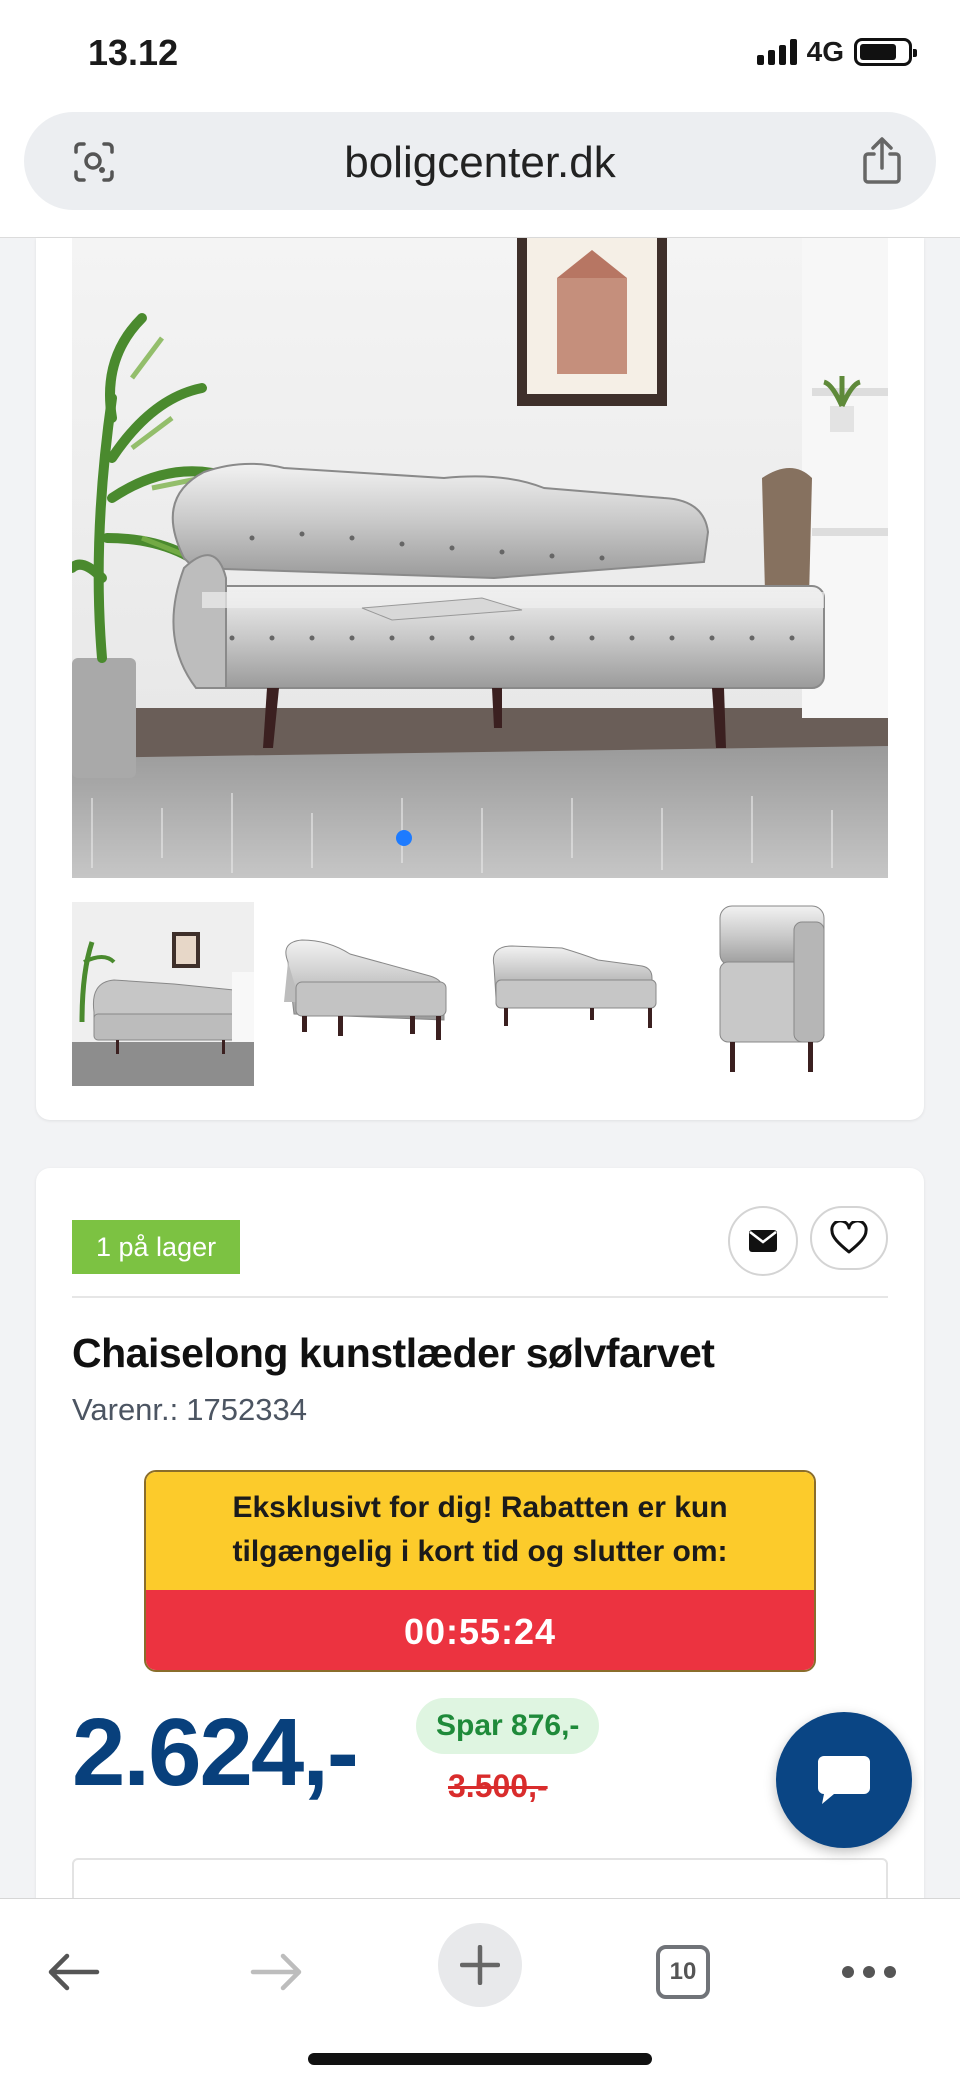 The height and width of the screenshot is (2078, 960). What do you see at coordinates (156, 1247) in the screenshot?
I see `stock-badge: 1 på lager` at bounding box center [156, 1247].